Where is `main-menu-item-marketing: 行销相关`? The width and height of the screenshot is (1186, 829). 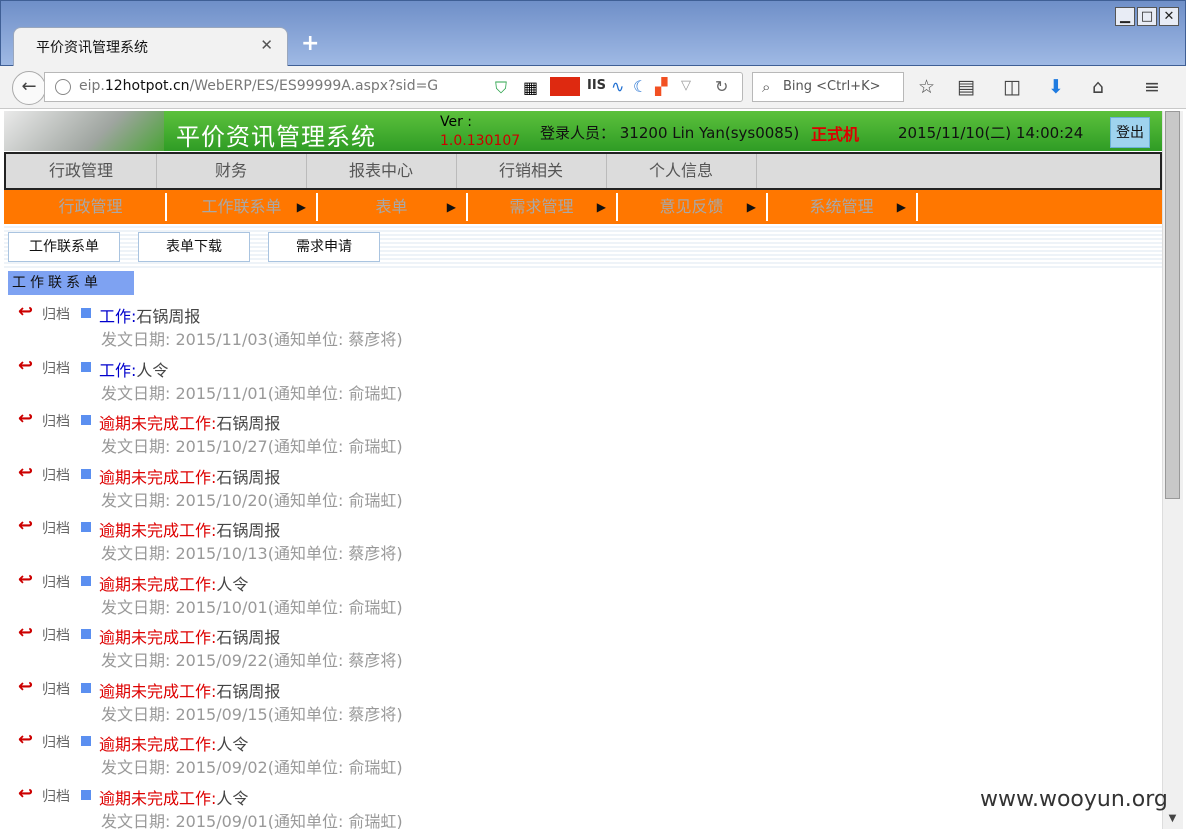 main-menu-item-marketing: 行销相关 is located at coordinates (531, 171).